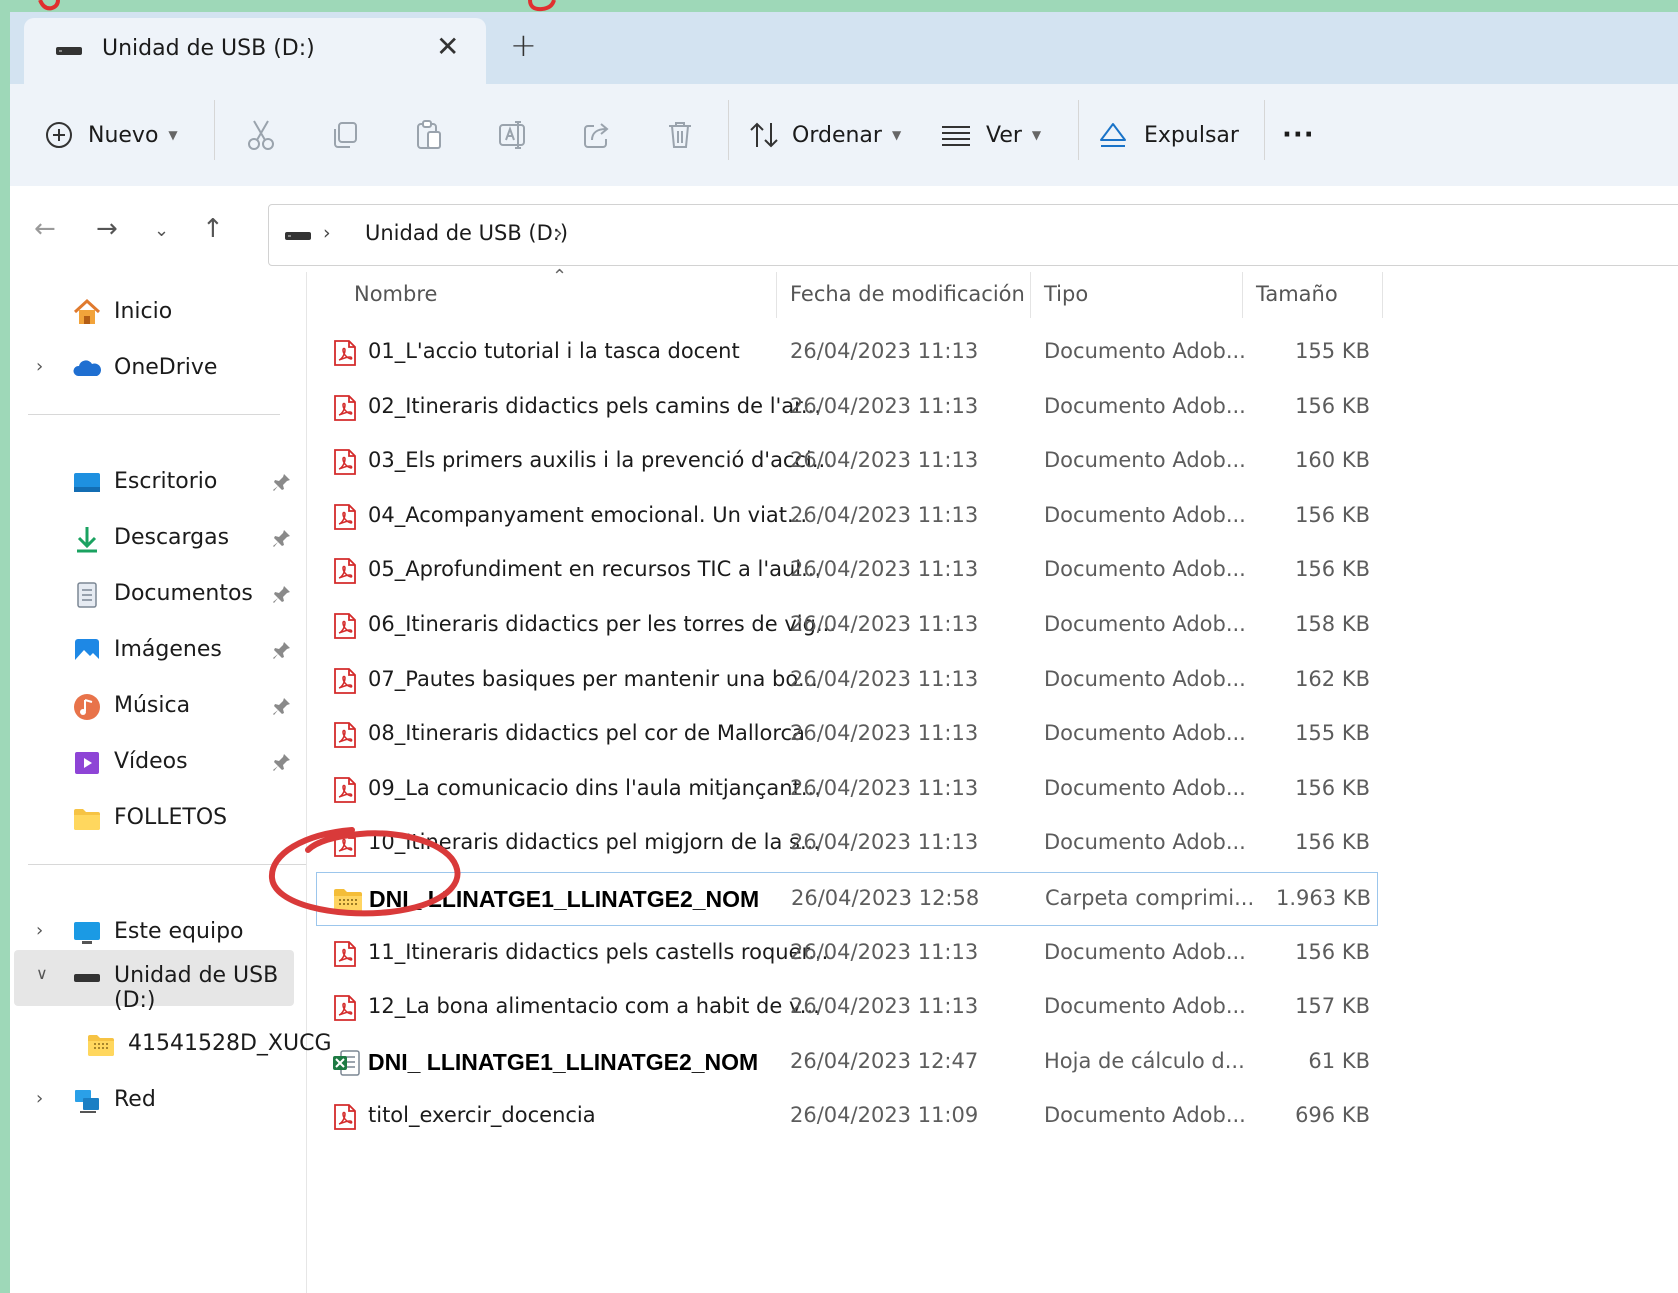  I want to click on column-header-date: Fecha de modificación, so click(907, 294).